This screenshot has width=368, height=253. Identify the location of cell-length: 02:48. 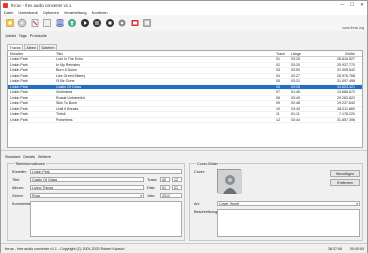
(295, 103).